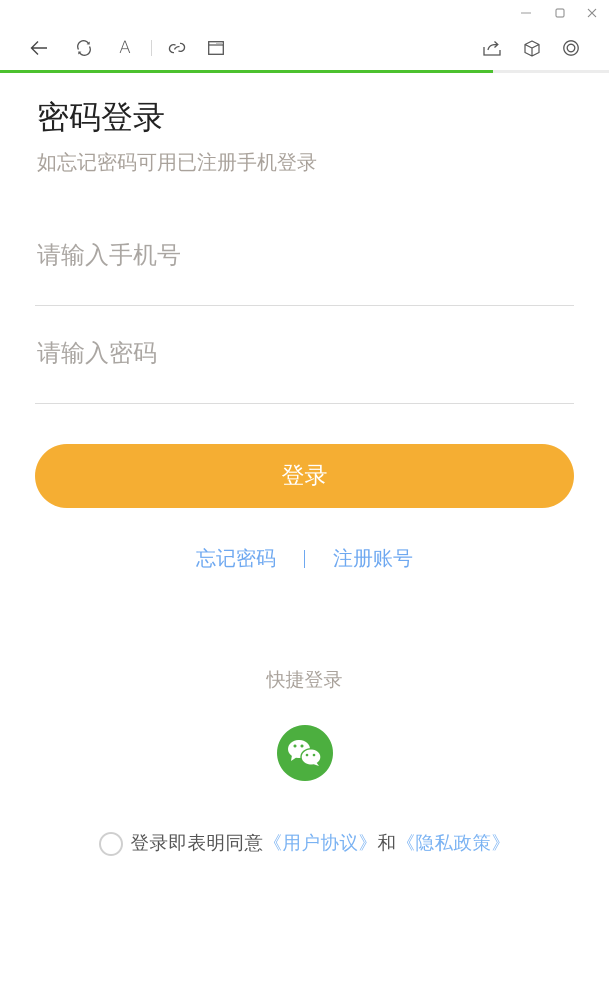  I want to click on back-arrow-icon, so click(39, 48).